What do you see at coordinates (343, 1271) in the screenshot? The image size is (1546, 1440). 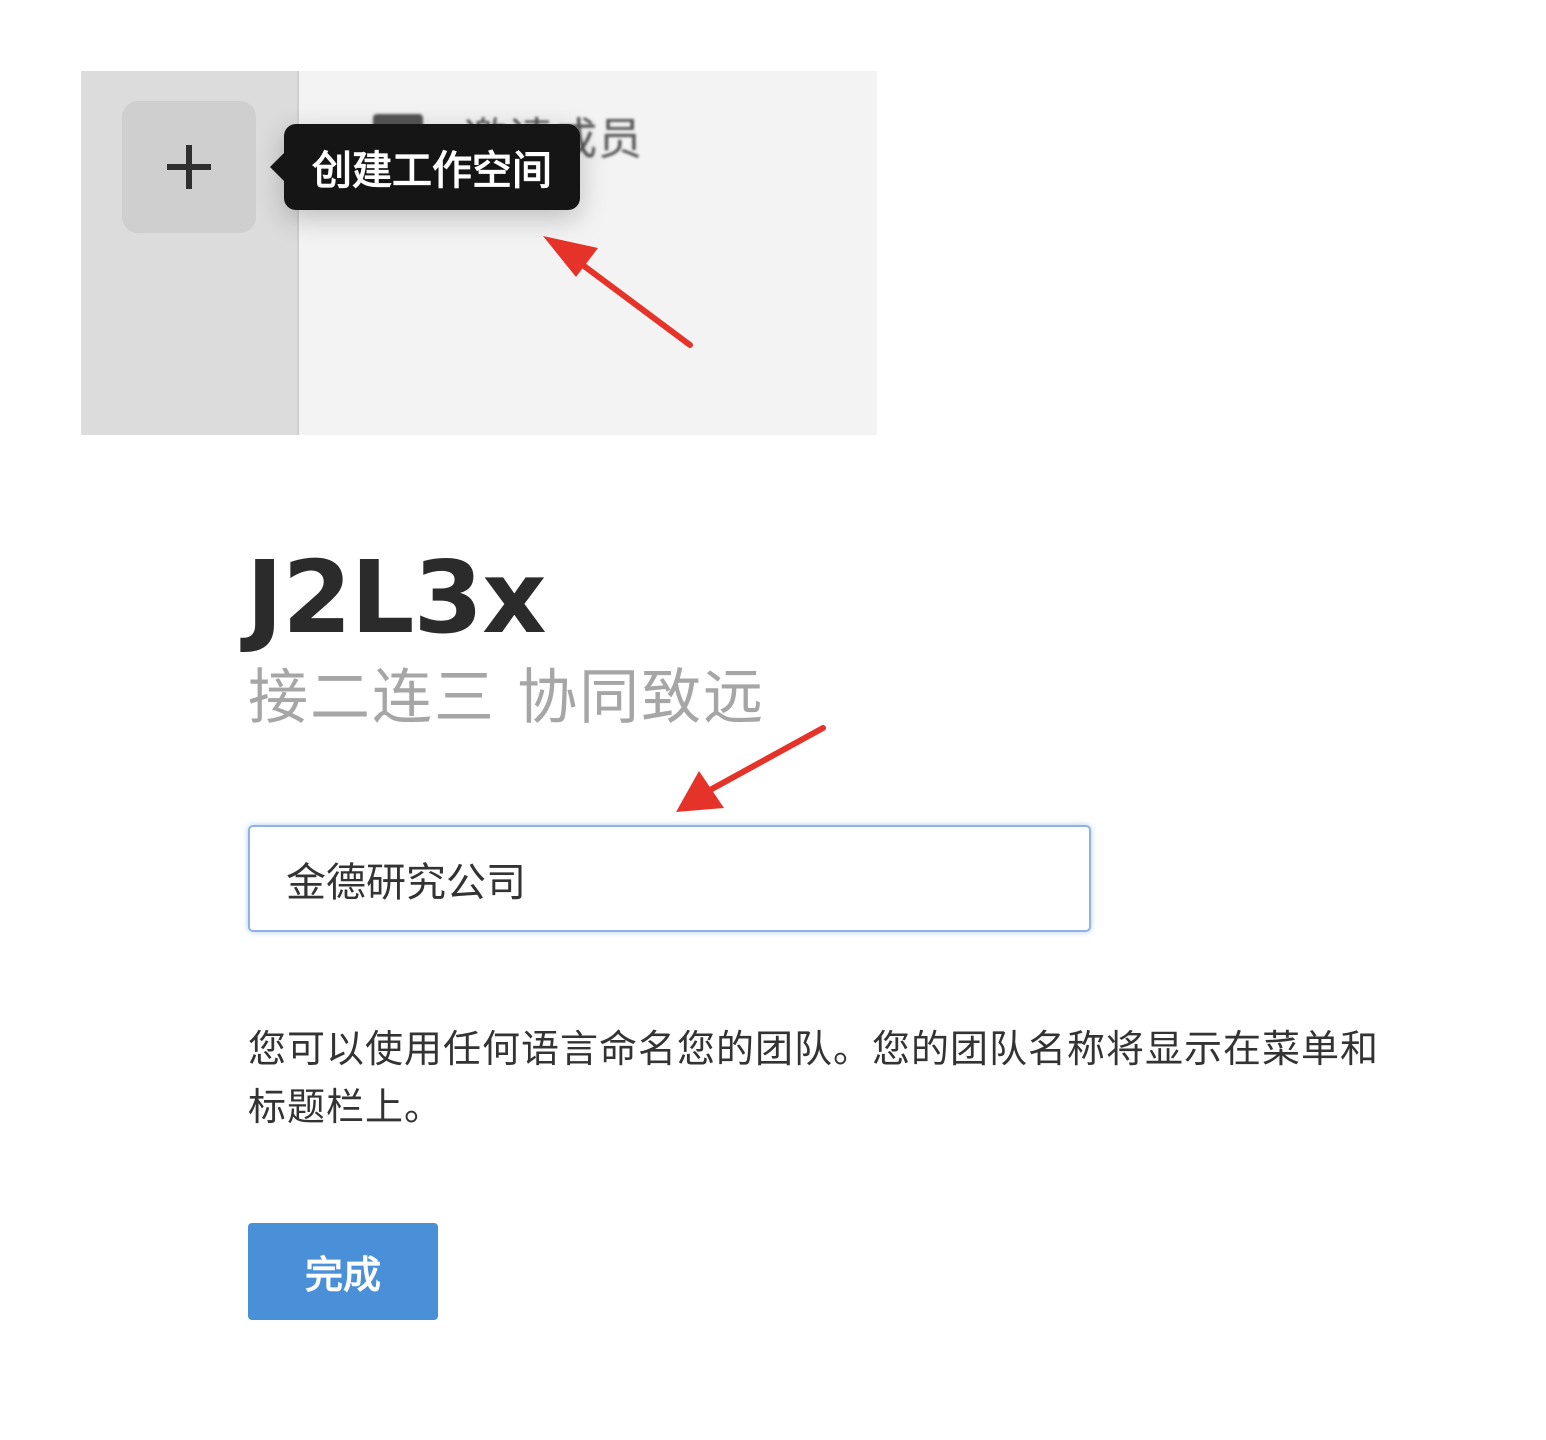 I see `done-button: 完成` at bounding box center [343, 1271].